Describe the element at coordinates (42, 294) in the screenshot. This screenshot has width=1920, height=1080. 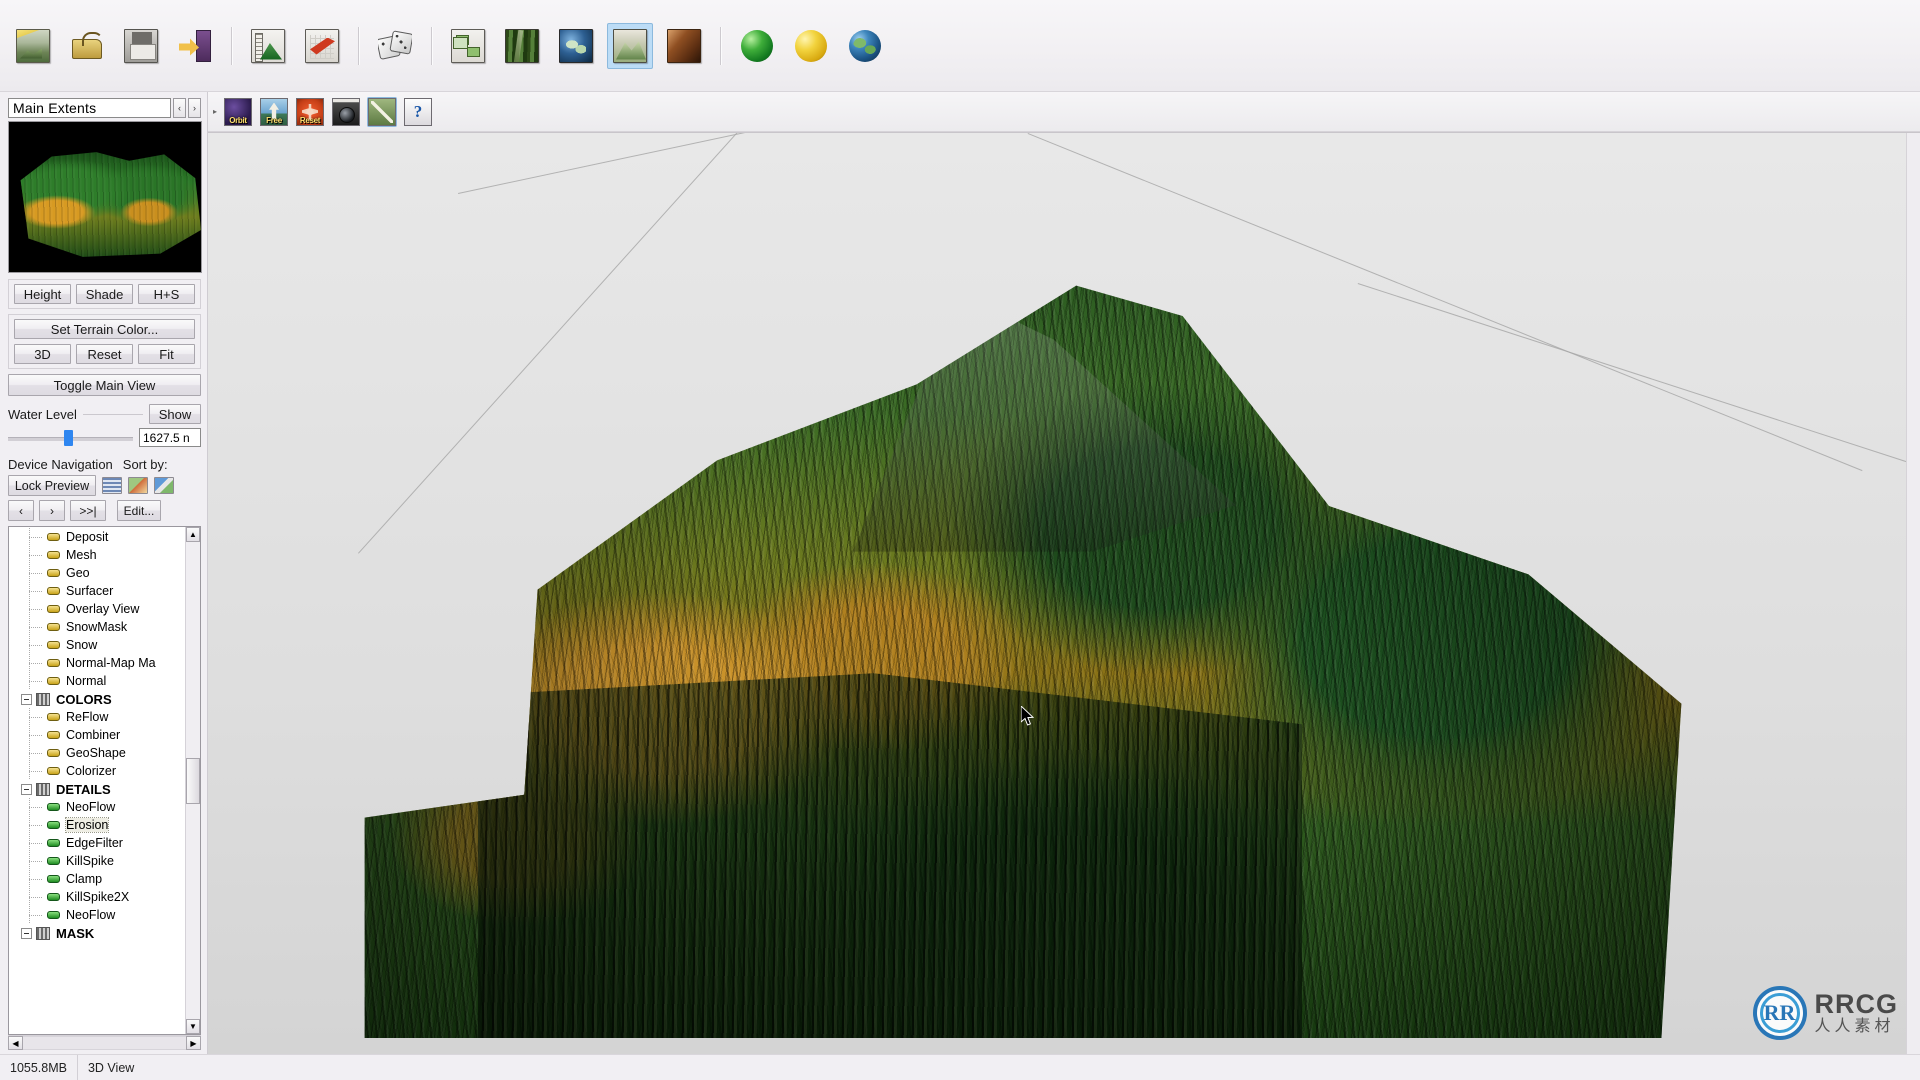
I see `height-button: Height` at that location.